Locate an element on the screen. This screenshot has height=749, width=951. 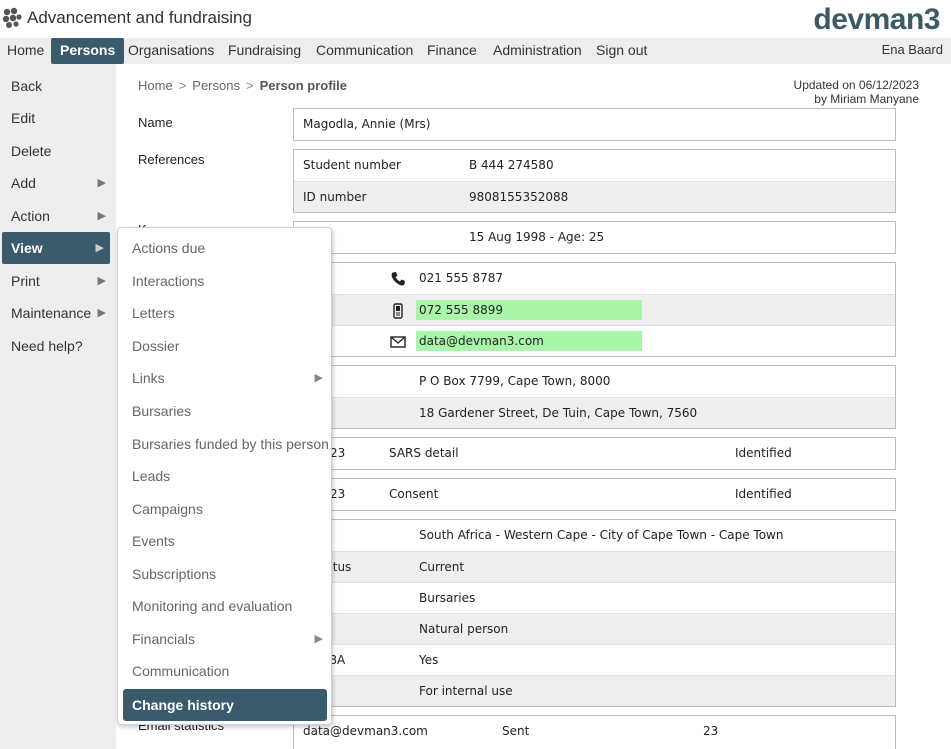
sidebar-item-add: Add ▶ is located at coordinates (58, 183).